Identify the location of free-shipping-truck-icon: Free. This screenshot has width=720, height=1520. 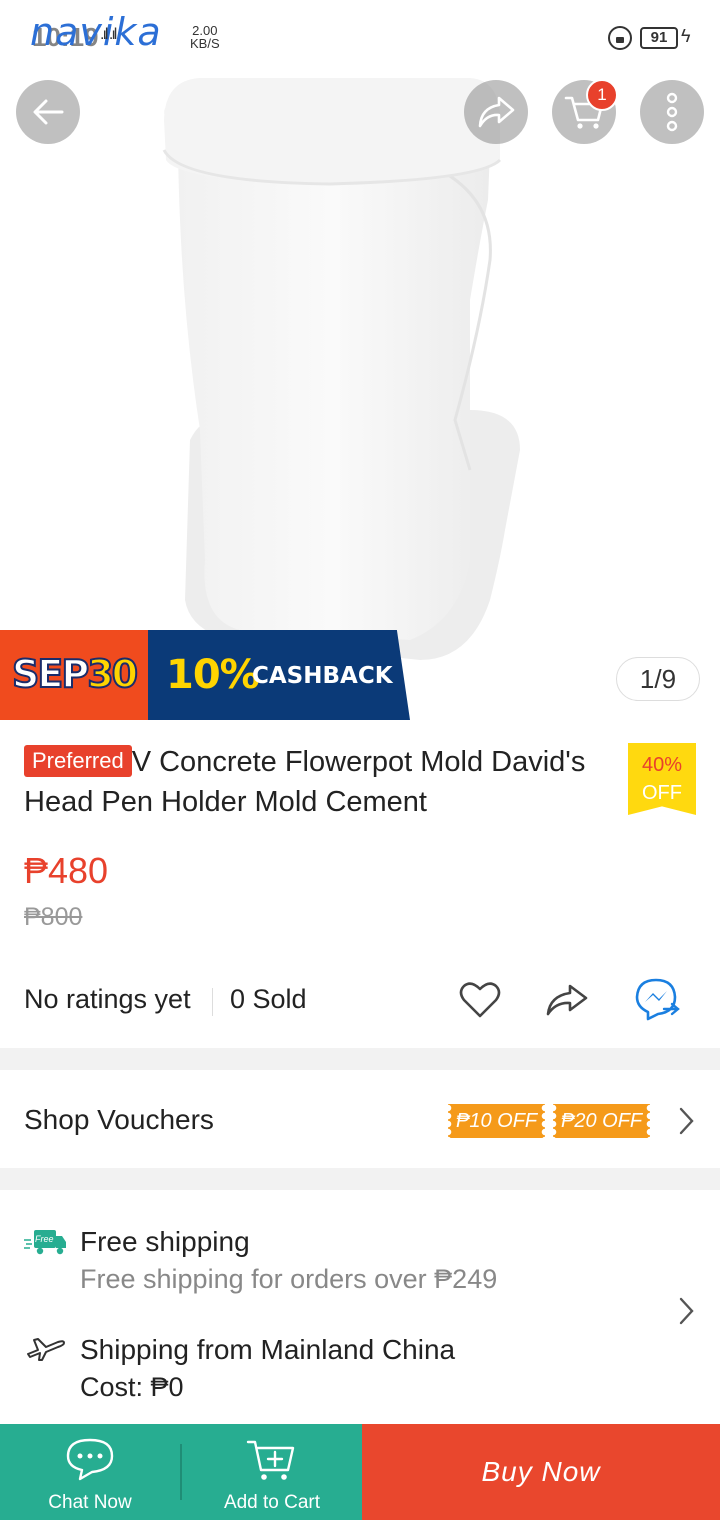
(45, 1242).